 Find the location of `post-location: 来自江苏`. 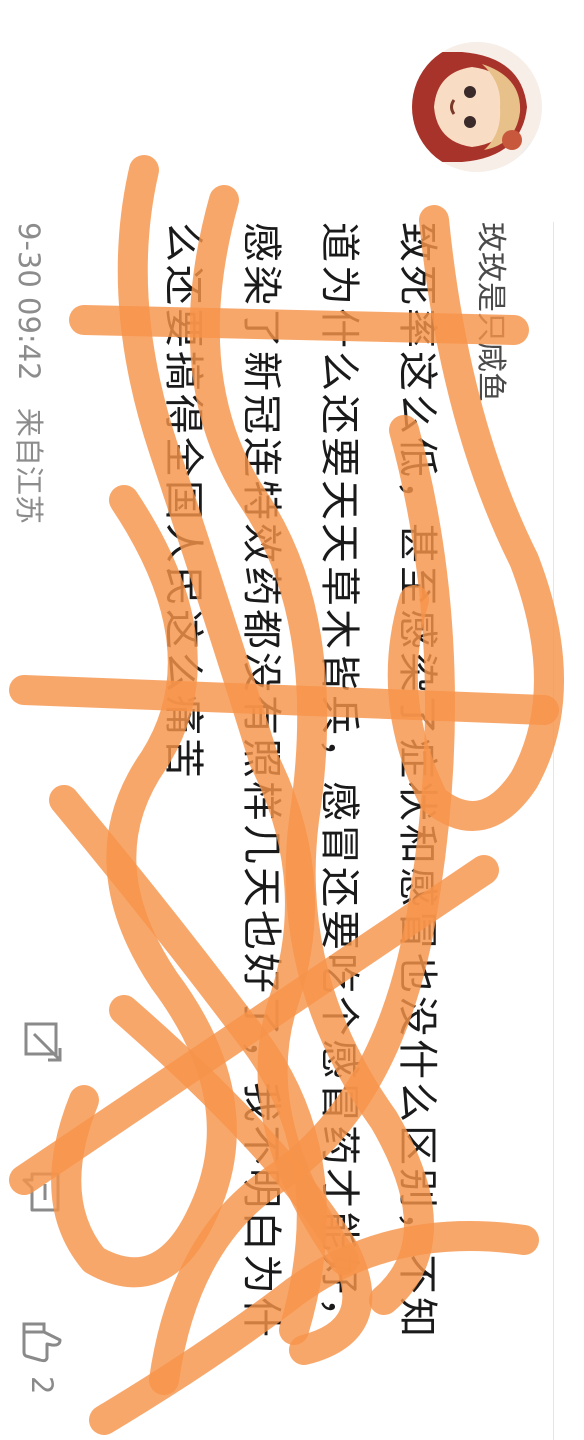

post-location: 来自江苏 is located at coordinates (29, 465).